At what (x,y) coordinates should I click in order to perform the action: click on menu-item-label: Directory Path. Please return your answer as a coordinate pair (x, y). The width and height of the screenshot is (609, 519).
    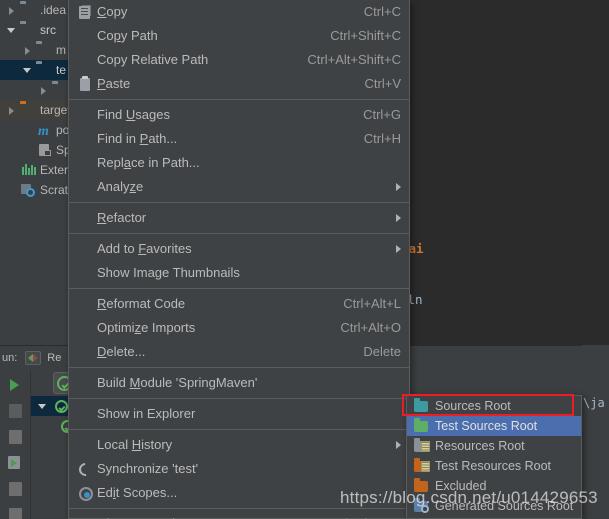
    Looking at the image, I should click on (206, 515).